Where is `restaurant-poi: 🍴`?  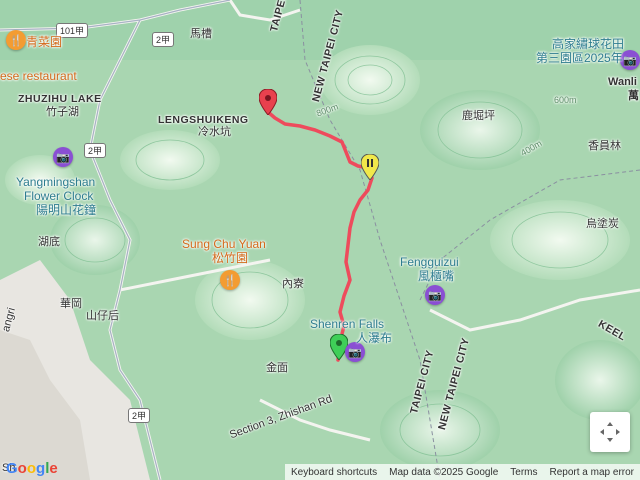 restaurant-poi: 🍴 is located at coordinates (16, 40).